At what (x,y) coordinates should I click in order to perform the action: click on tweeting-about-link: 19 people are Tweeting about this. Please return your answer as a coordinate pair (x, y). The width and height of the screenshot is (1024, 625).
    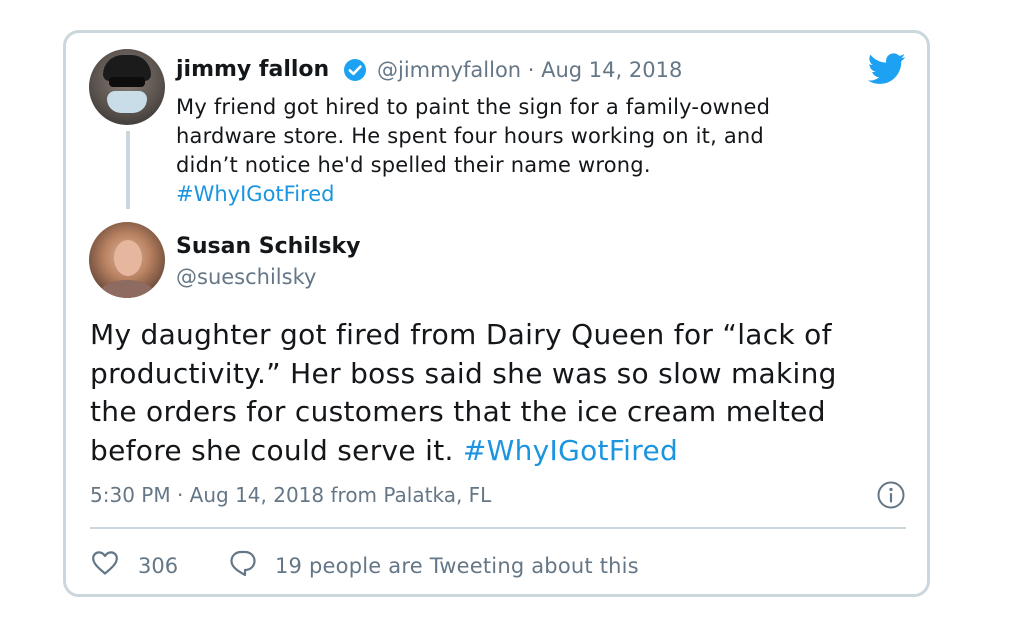
    Looking at the image, I should click on (457, 566).